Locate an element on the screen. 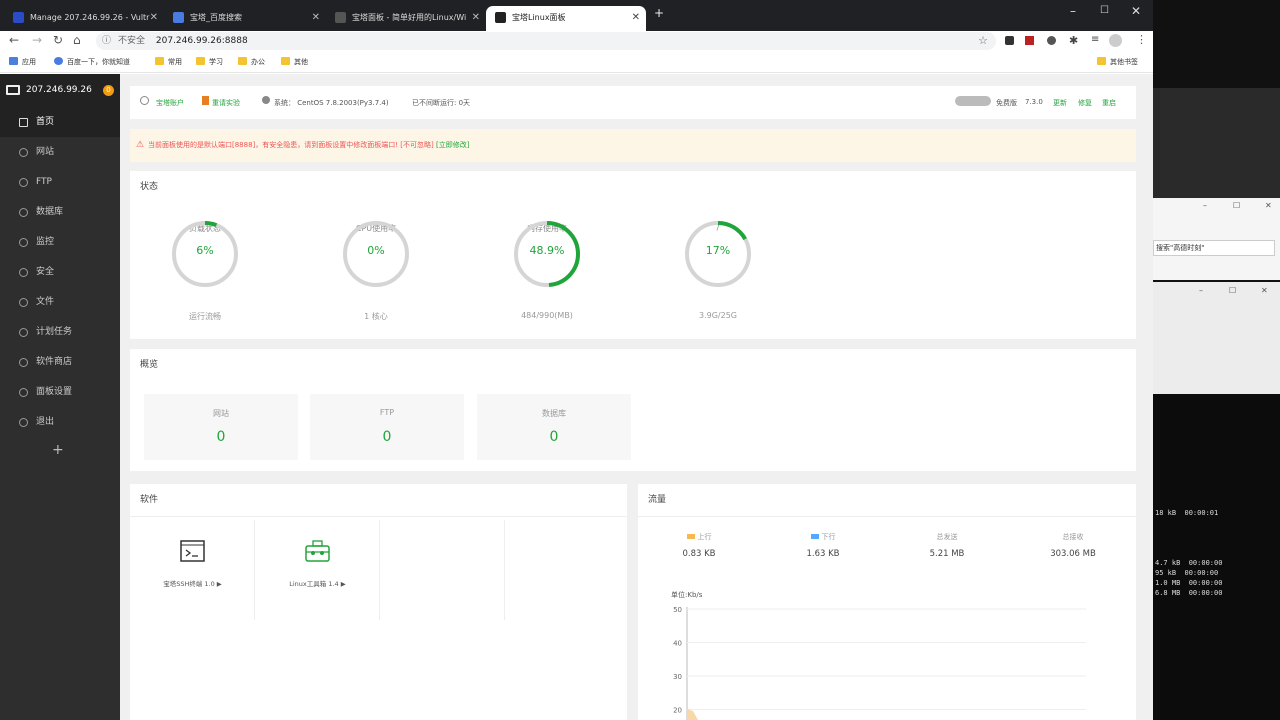 Image resolution: width=1280 pixels, height=720 pixels. restart-link: 重启 is located at coordinates (1109, 103).